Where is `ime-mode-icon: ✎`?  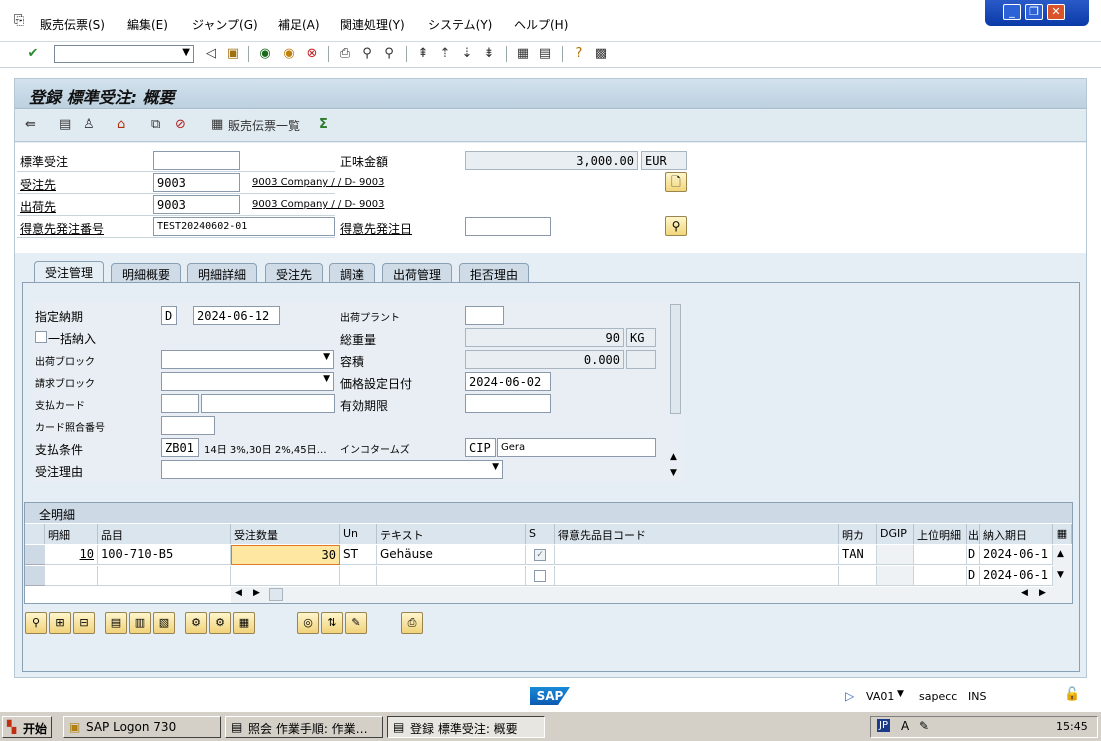 ime-mode-icon: ✎ is located at coordinates (924, 726).